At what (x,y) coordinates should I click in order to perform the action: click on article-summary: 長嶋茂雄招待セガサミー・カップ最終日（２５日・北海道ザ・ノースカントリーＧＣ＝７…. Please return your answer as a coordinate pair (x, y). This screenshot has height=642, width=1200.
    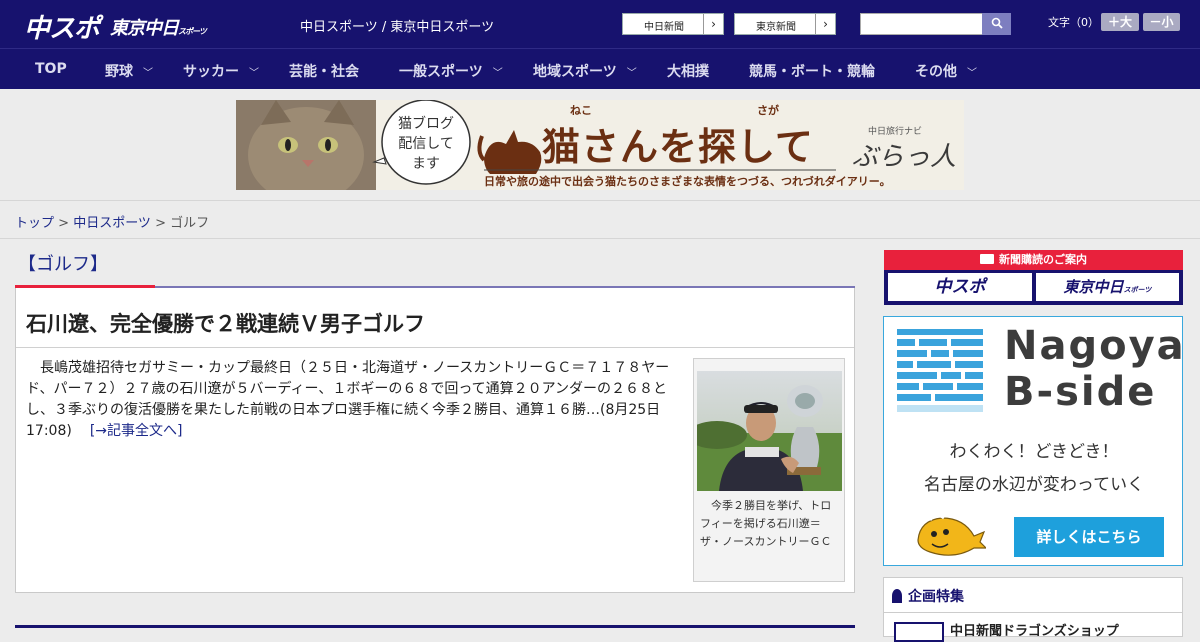
    Looking at the image, I should click on (356, 400).